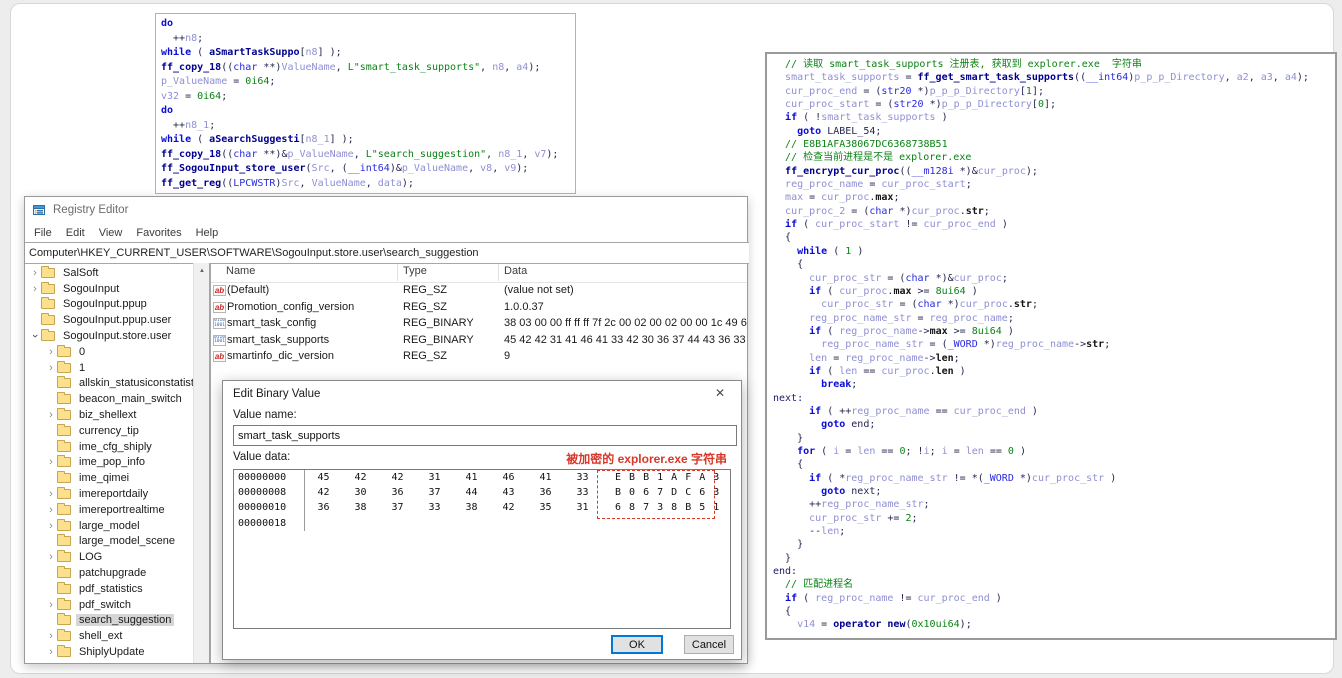 The image size is (1342, 678). What do you see at coordinates (202, 270) in the screenshot?
I see `scroll-up-icon: ▲` at bounding box center [202, 270].